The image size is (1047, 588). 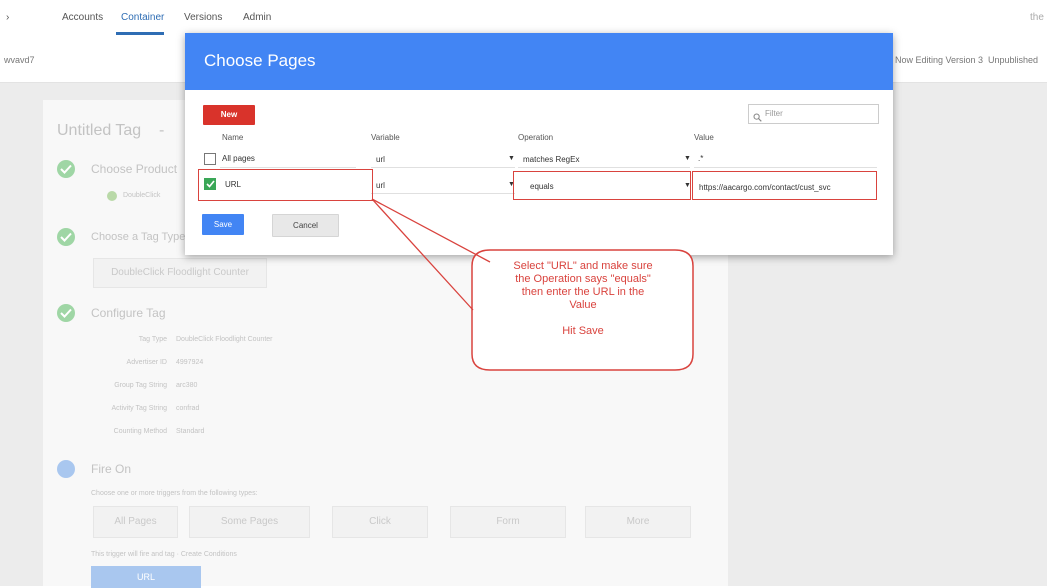 I want to click on callout-line: Value, so click(x=583, y=305).